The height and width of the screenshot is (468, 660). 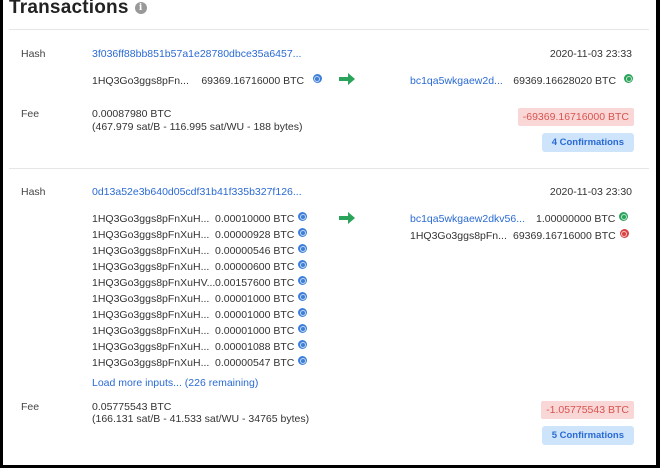 I want to click on input-amount: 0.00157600 BTC, so click(x=255, y=283).